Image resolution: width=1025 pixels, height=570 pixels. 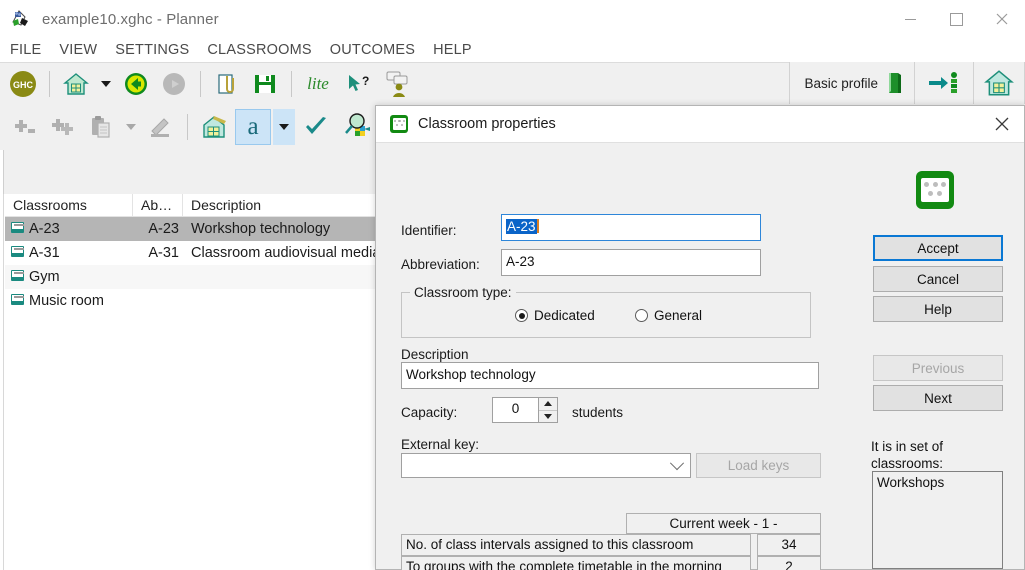 I want to click on triangle-down-icon, so click(x=548, y=416).